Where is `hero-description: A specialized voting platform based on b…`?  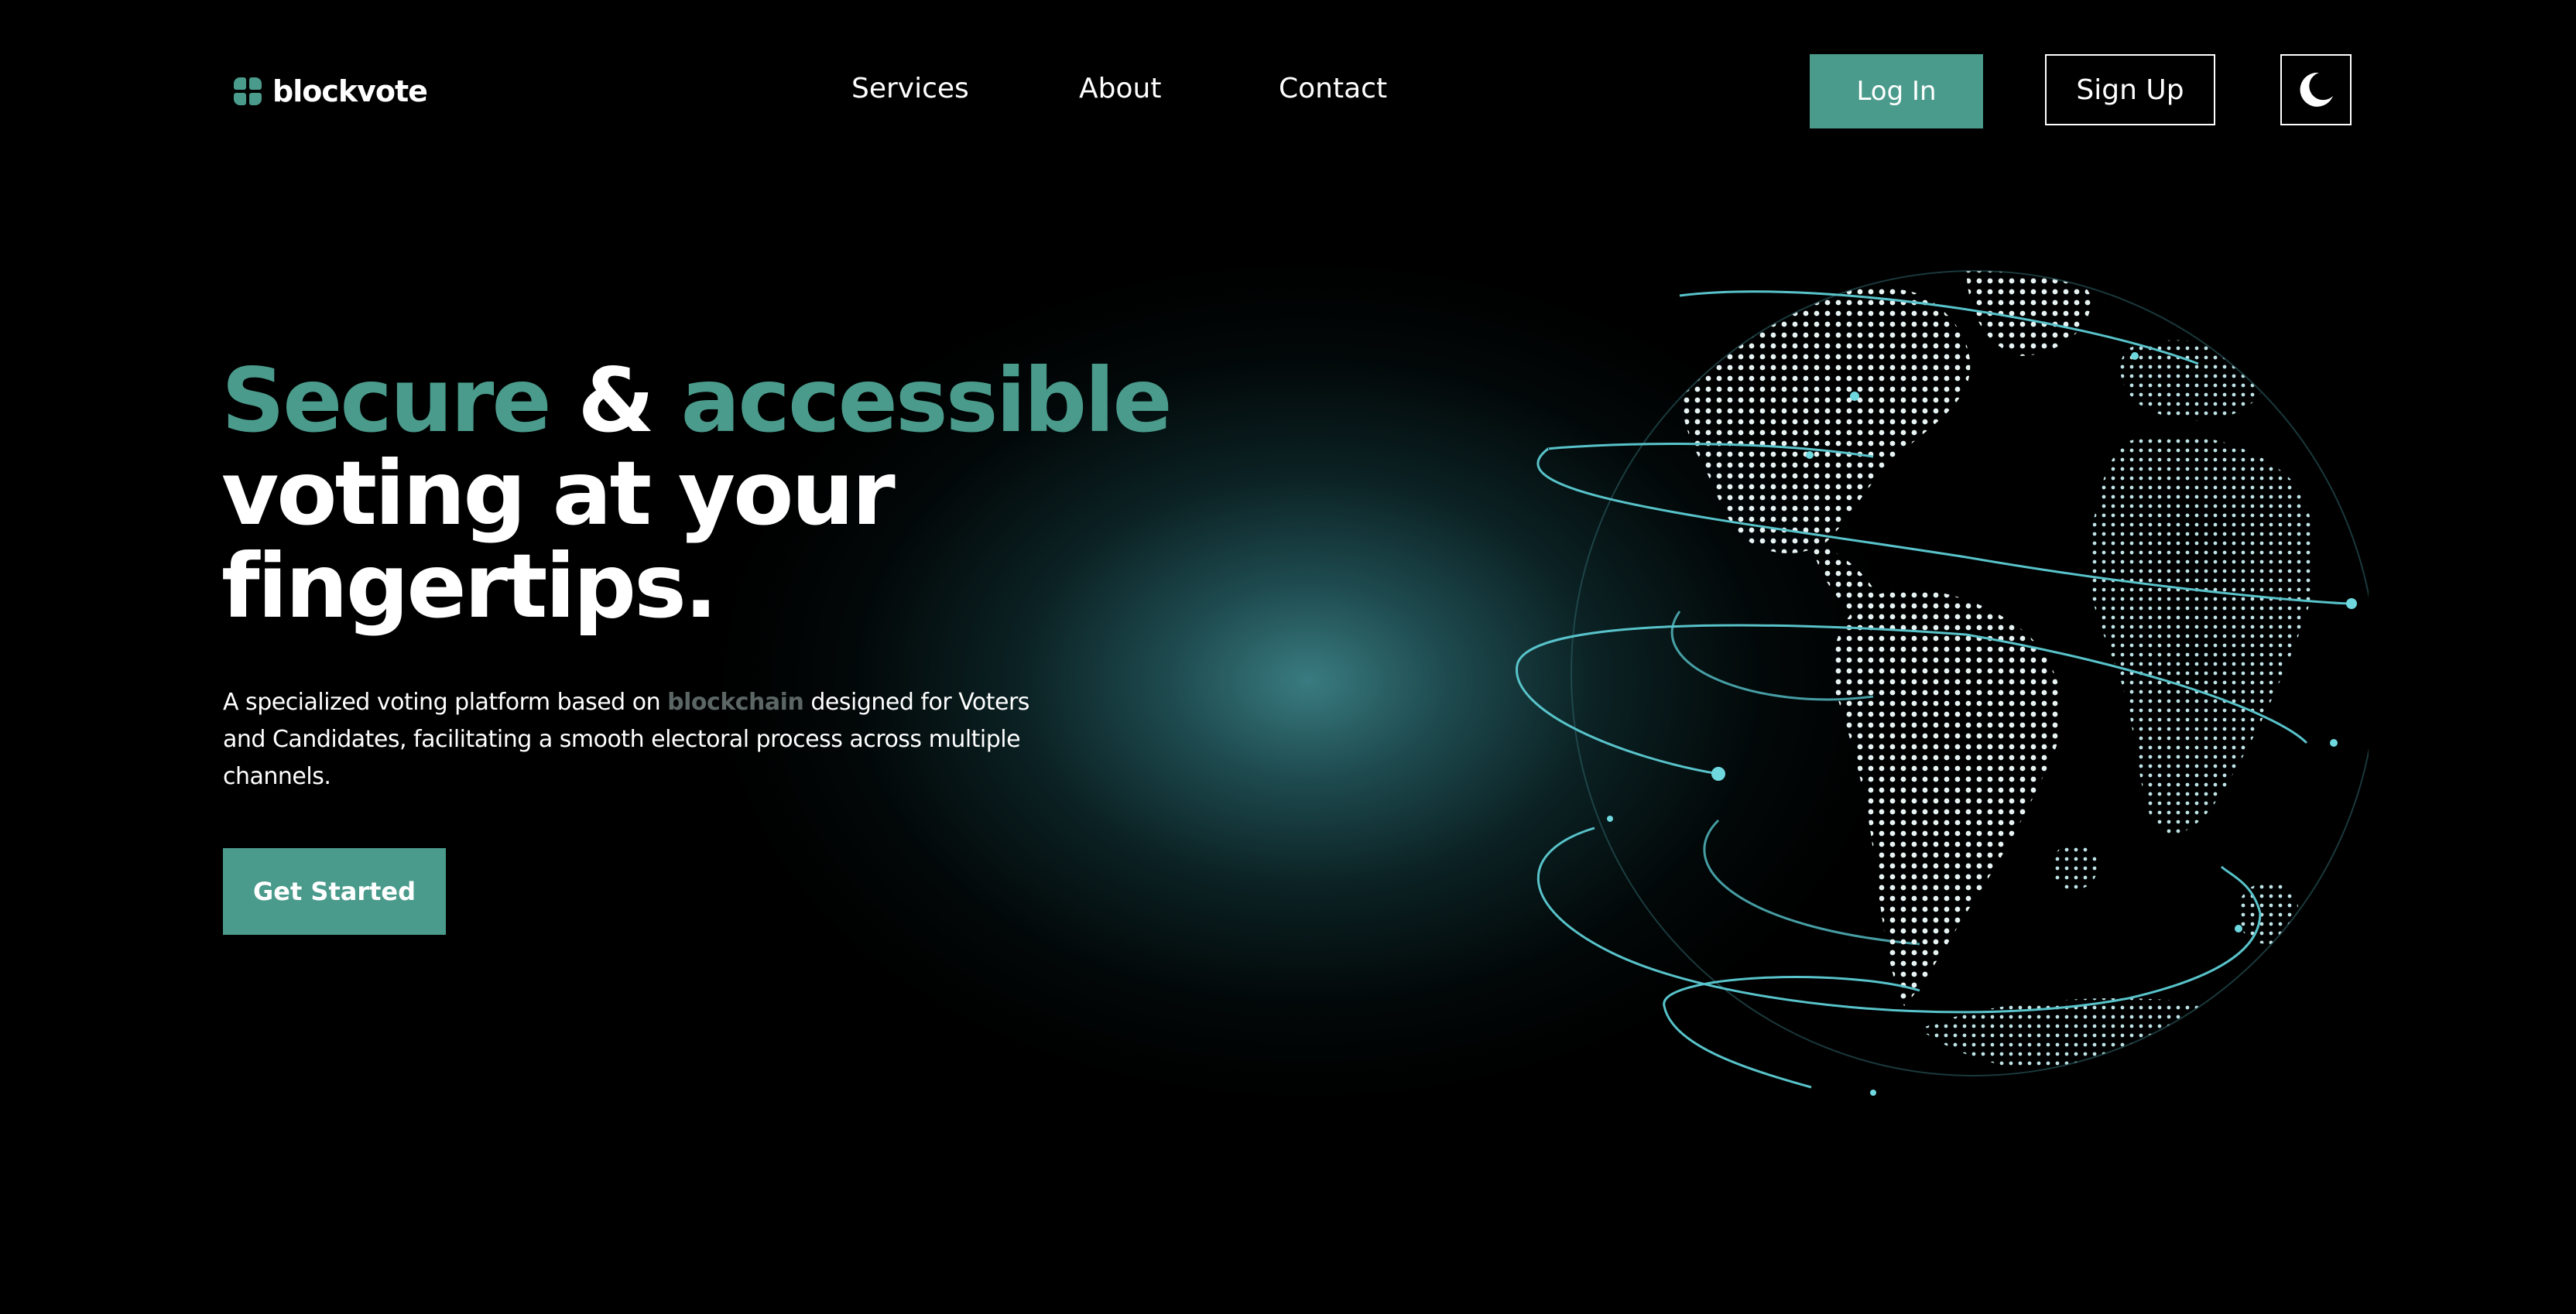
hero-description: A specialized voting platform based on b… is located at coordinates (645, 740).